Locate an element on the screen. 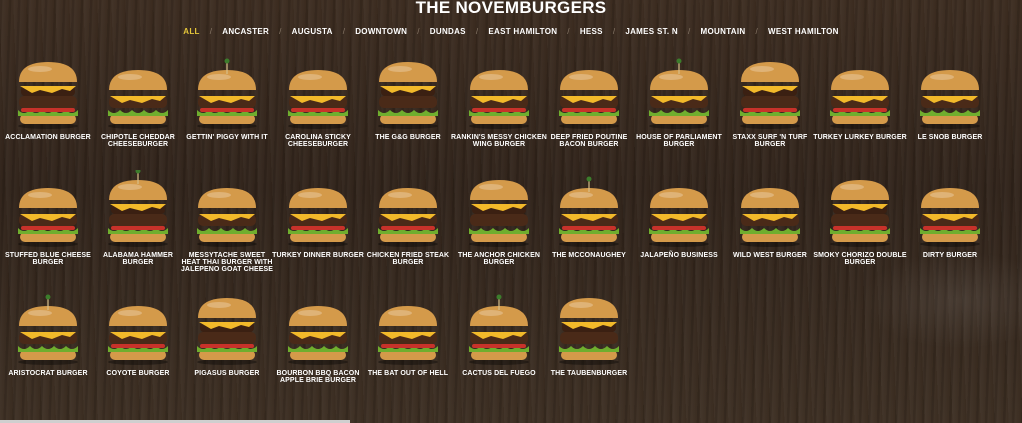  burger-card: SMOKY CHORIZO DOUBLE BURGER is located at coordinates (860, 218).